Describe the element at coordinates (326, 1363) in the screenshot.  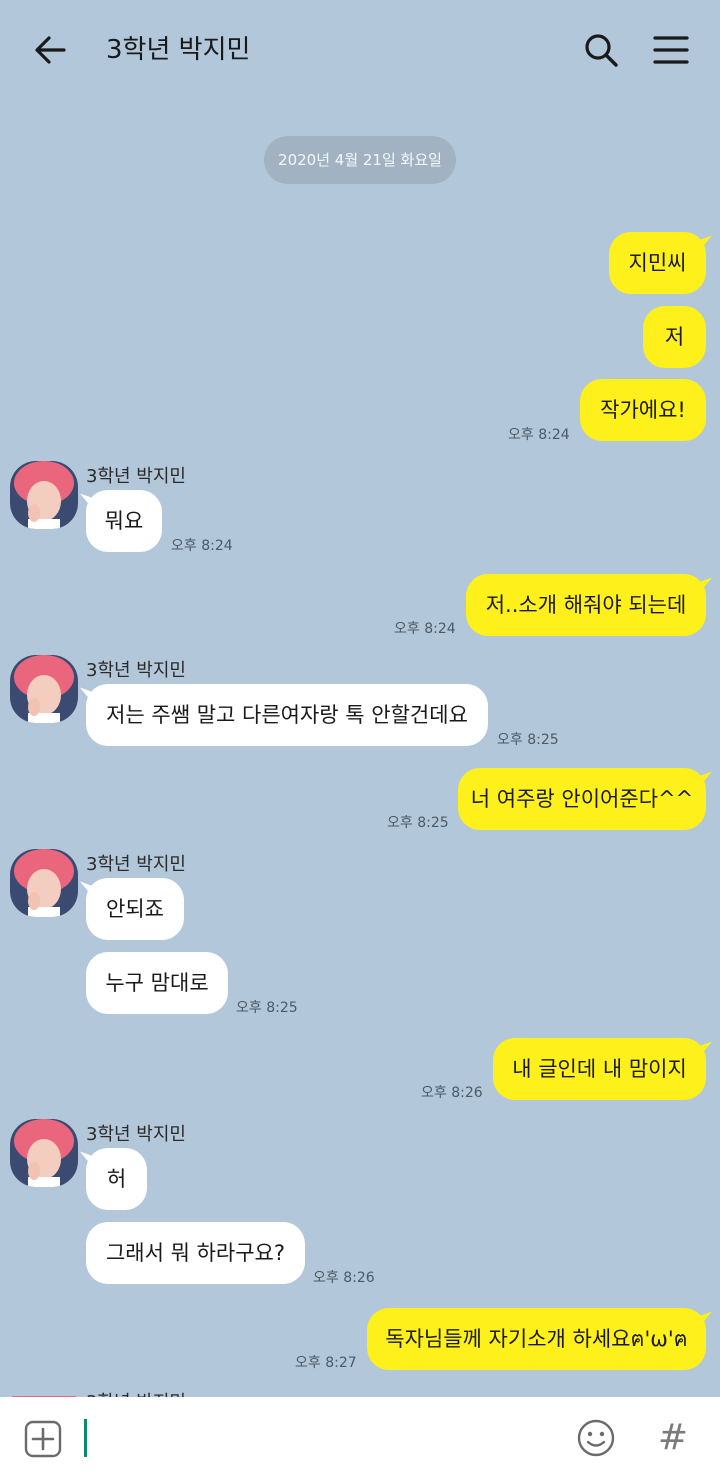
I see `message-time: 오후 8:27` at that location.